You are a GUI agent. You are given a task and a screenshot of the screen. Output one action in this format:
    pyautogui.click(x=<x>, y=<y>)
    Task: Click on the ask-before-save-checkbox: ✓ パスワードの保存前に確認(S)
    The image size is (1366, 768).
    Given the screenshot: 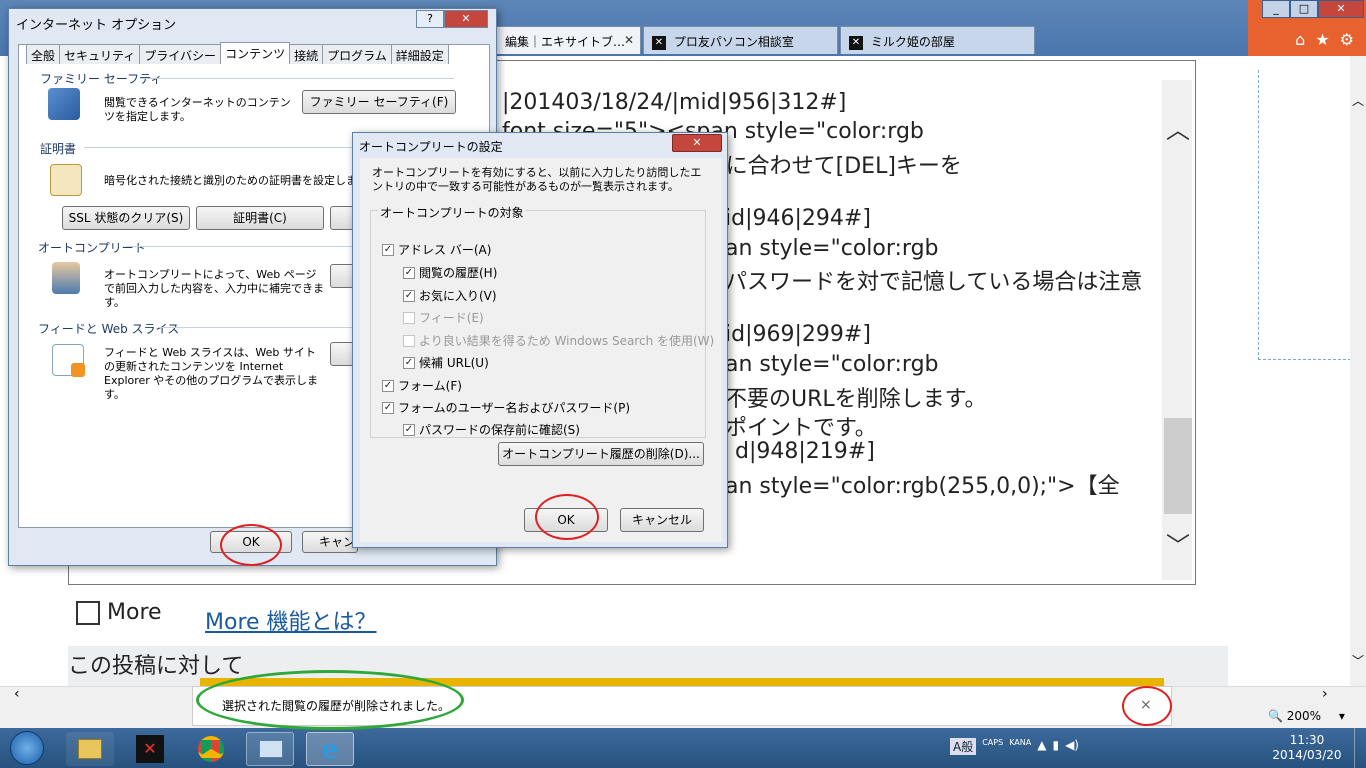 What is the action you would take?
    pyautogui.click(x=491, y=429)
    